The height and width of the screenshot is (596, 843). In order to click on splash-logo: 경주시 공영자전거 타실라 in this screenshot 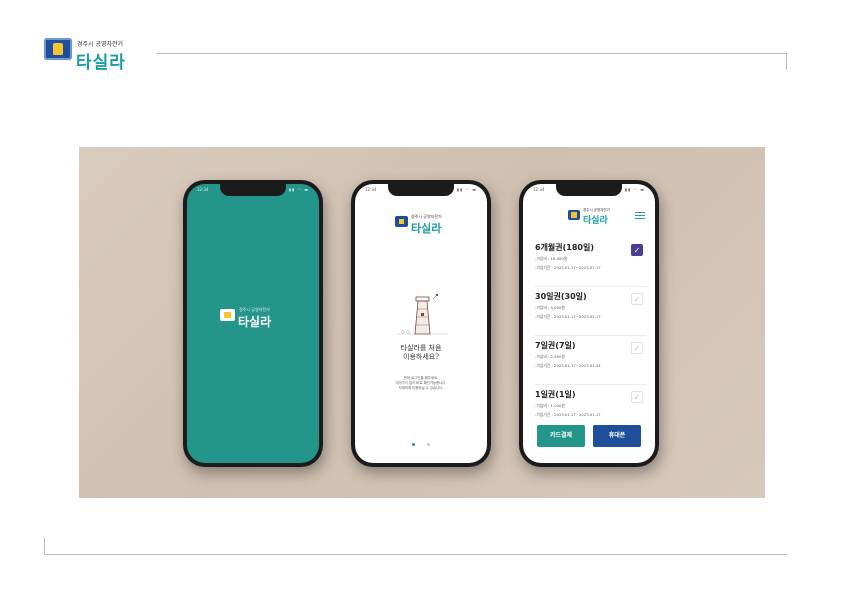, I will do `click(260, 319)`.